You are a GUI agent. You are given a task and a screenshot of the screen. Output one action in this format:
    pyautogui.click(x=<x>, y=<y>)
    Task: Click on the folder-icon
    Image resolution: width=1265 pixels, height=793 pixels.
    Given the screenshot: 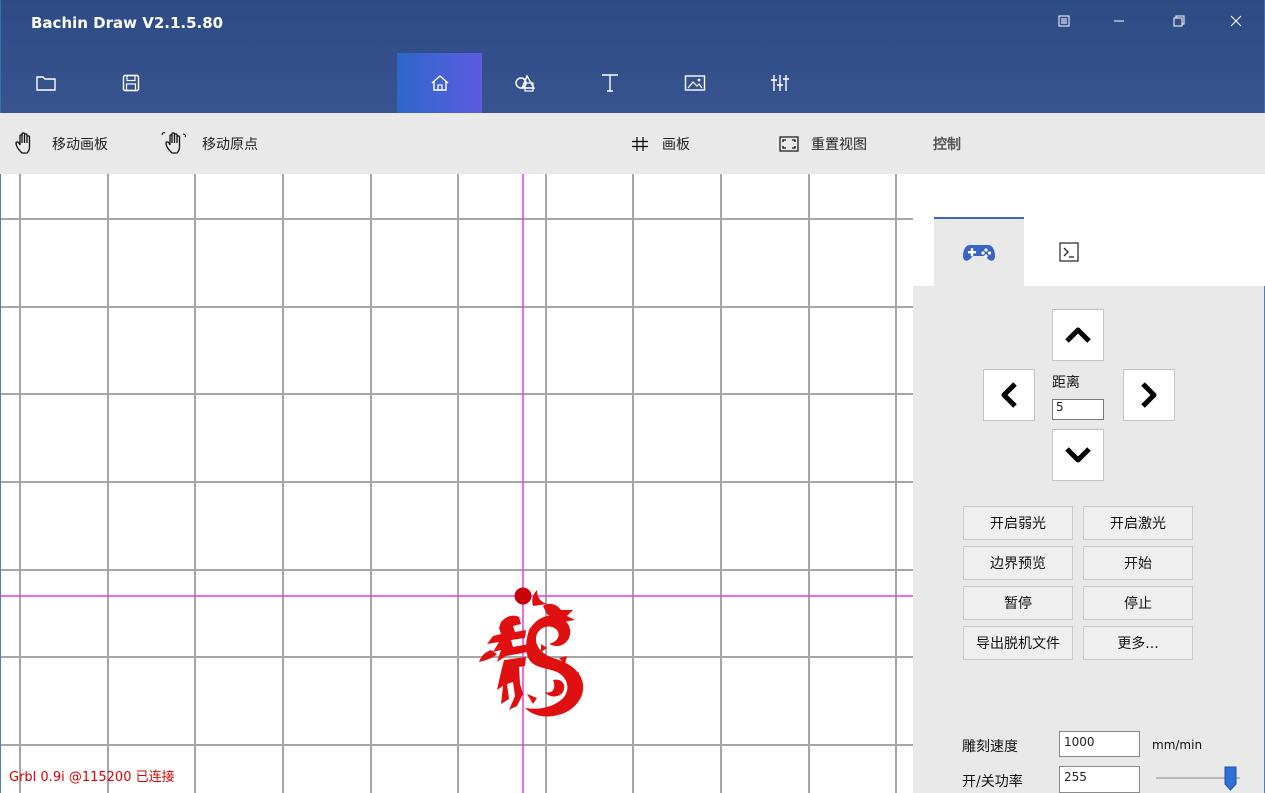 What is the action you would take?
    pyautogui.click(x=45, y=83)
    